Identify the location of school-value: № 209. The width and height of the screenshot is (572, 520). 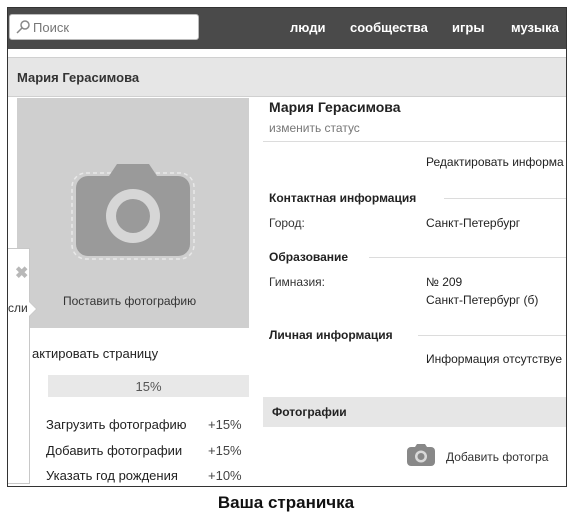
(444, 282).